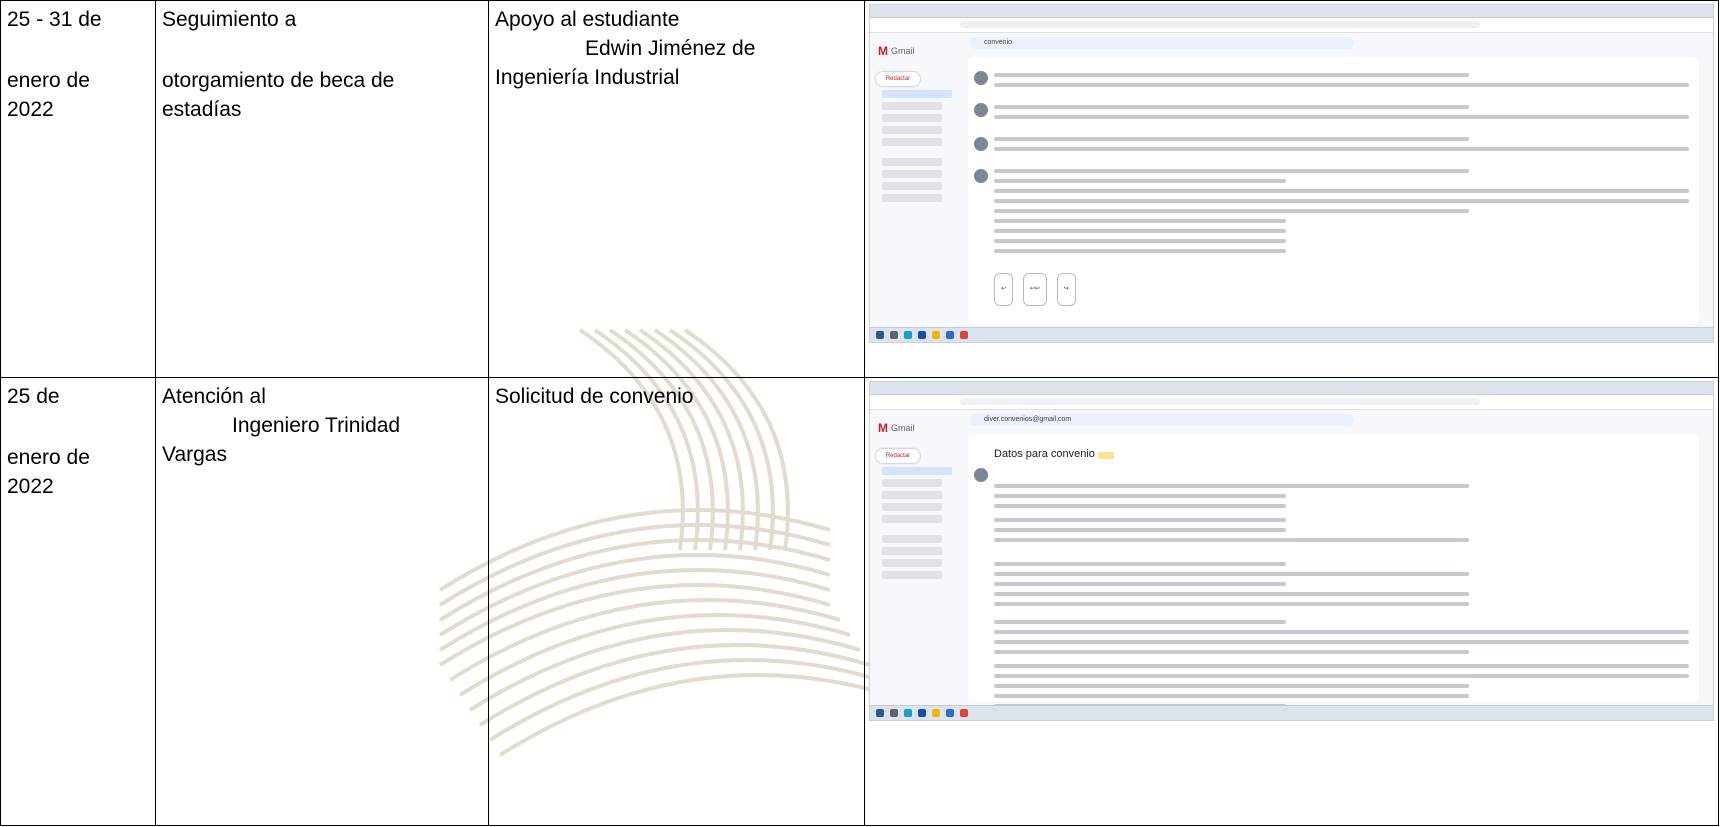 Image resolution: width=1720 pixels, height=827 pixels. Describe the element at coordinates (670, 48) in the screenshot. I see `description-line: Edwin Jiménez de` at that location.